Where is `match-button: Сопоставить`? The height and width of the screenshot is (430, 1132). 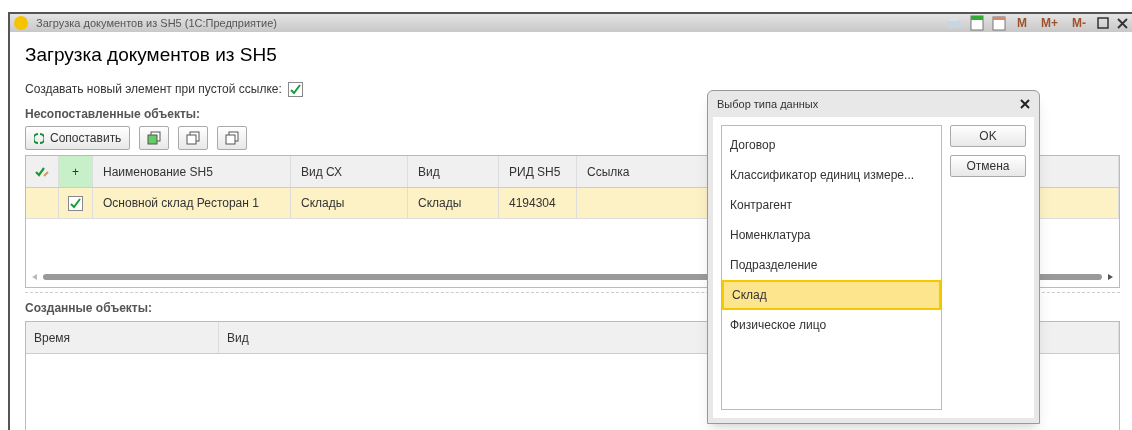 match-button: Сопоставить is located at coordinates (78, 138).